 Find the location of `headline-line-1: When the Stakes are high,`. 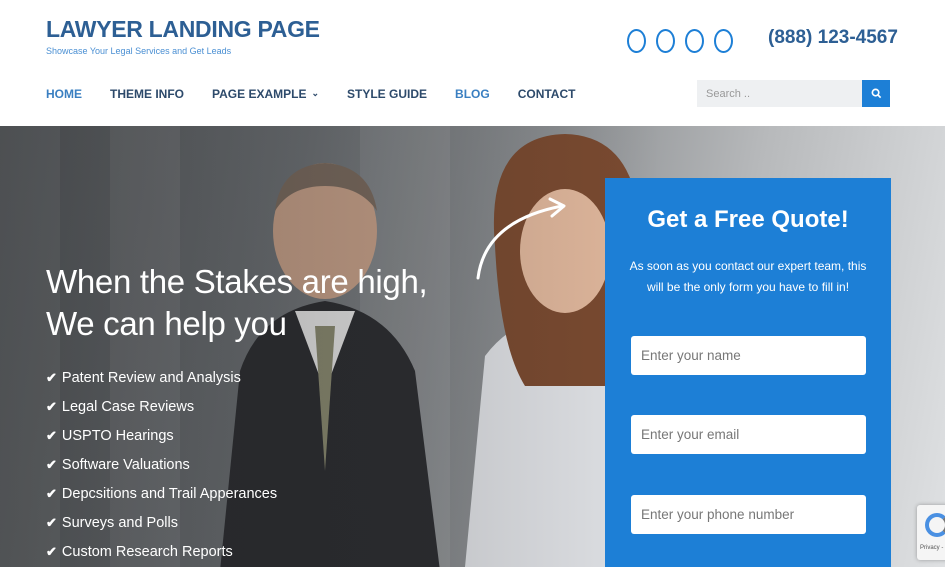

headline-line-1: When the Stakes are high, is located at coordinates (237, 281).